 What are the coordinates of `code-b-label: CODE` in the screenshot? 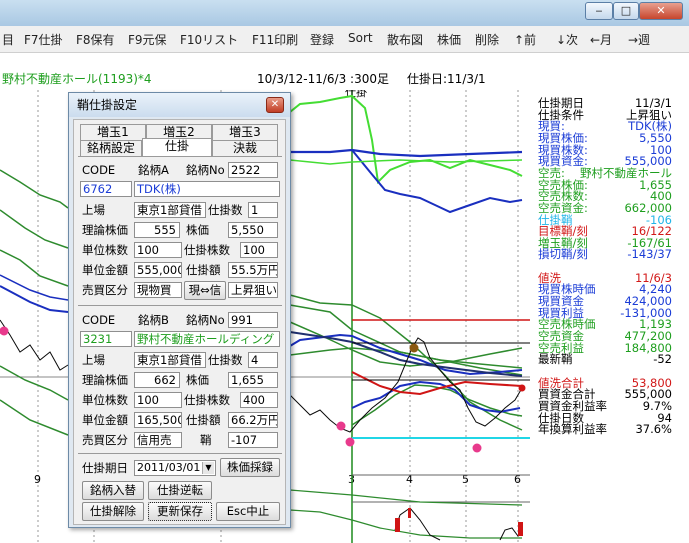 It's located at (99, 320).